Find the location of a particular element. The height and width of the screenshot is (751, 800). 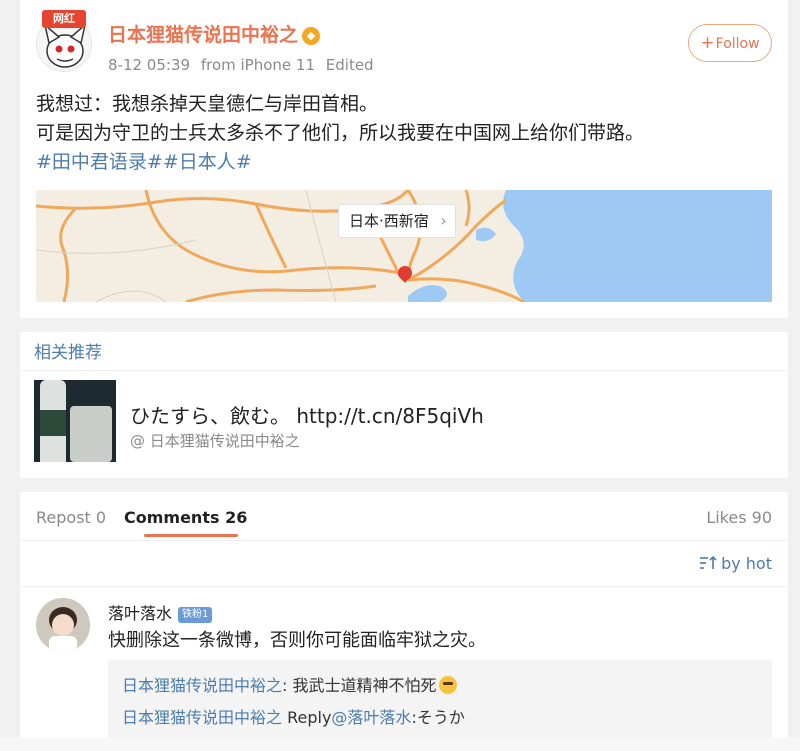

tab-likes: Likes 90 is located at coordinates (739, 517).